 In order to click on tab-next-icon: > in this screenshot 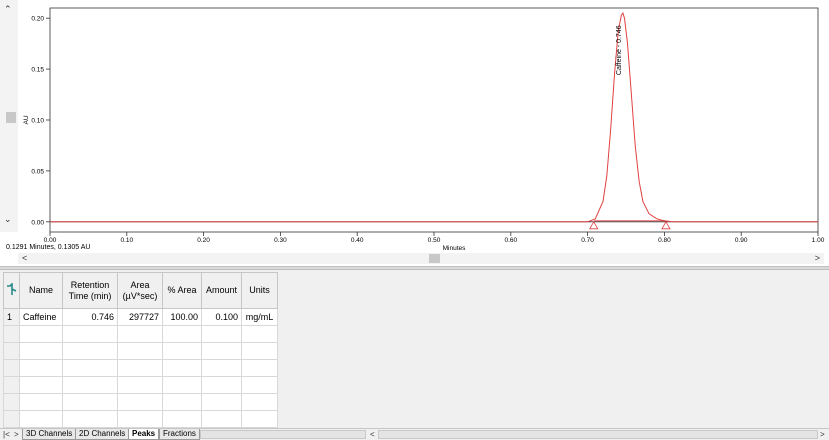, I will do `click(16, 434)`.